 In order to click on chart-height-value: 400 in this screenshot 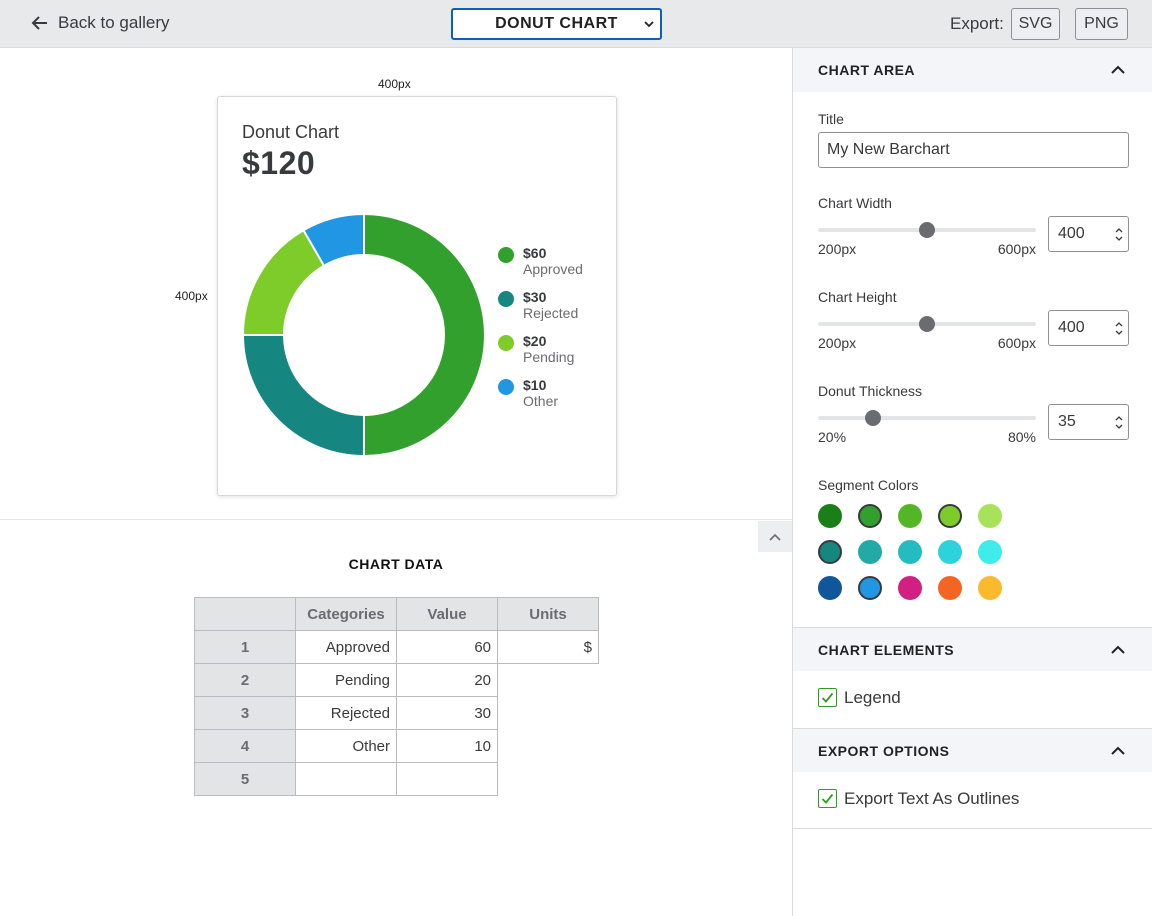, I will do `click(1071, 327)`.